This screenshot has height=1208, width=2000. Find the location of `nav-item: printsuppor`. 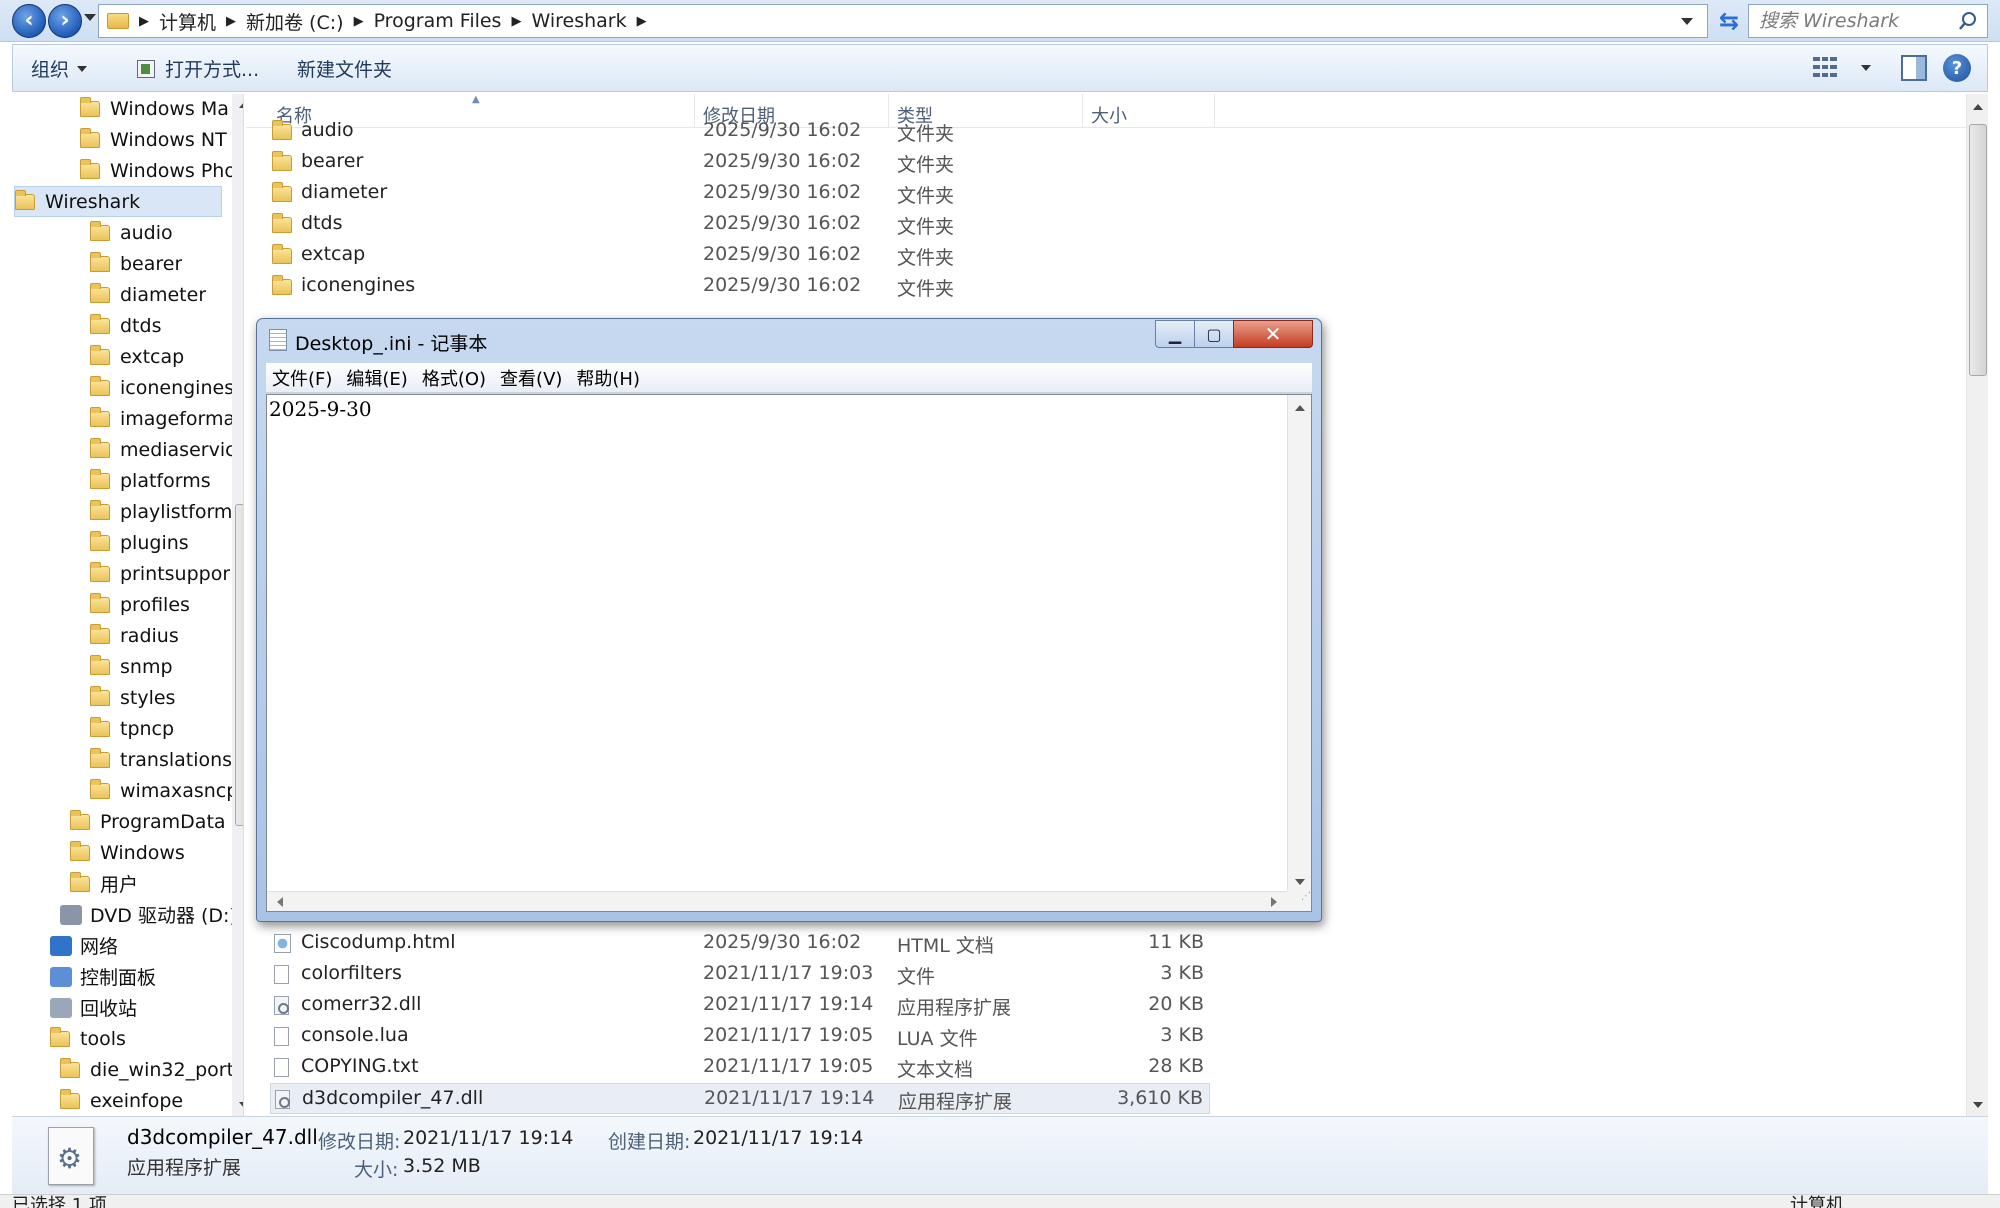

nav-item: printsuppor is located at coordinates (166, 573).